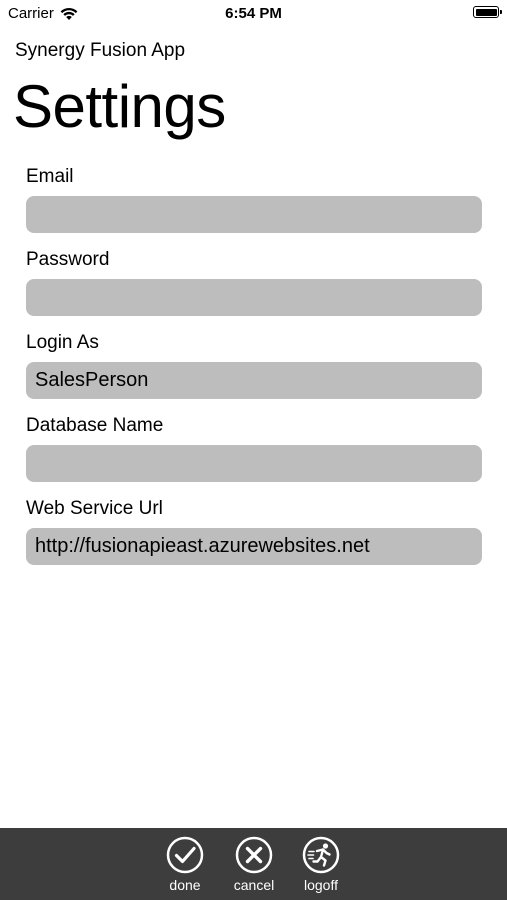  Describe the element at coordinates (119, 106) in the screenshot. I see `page-title: Settings` at that location.